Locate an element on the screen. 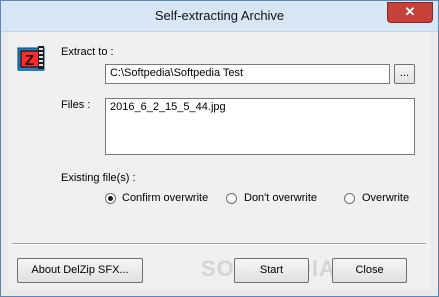 This screenshot has height=297, width=439. zip-archive-icon: Z is located at coordinates (32, 58).